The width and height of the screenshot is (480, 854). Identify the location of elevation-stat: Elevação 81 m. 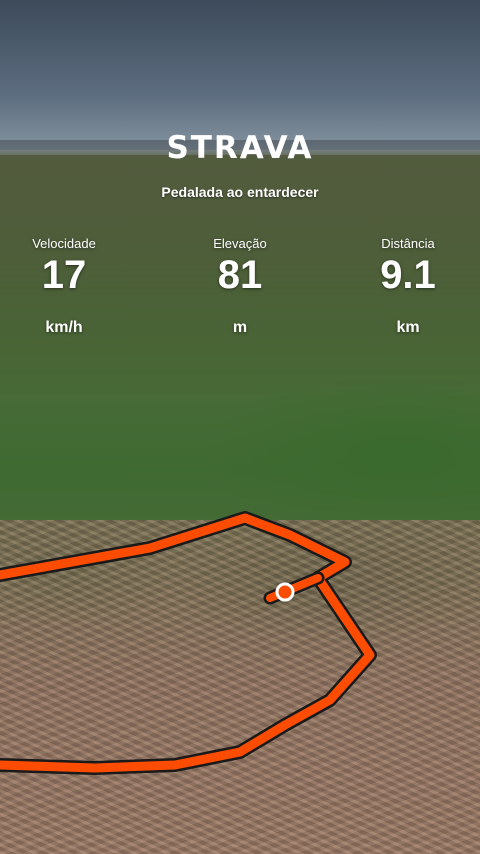
(240, 286).